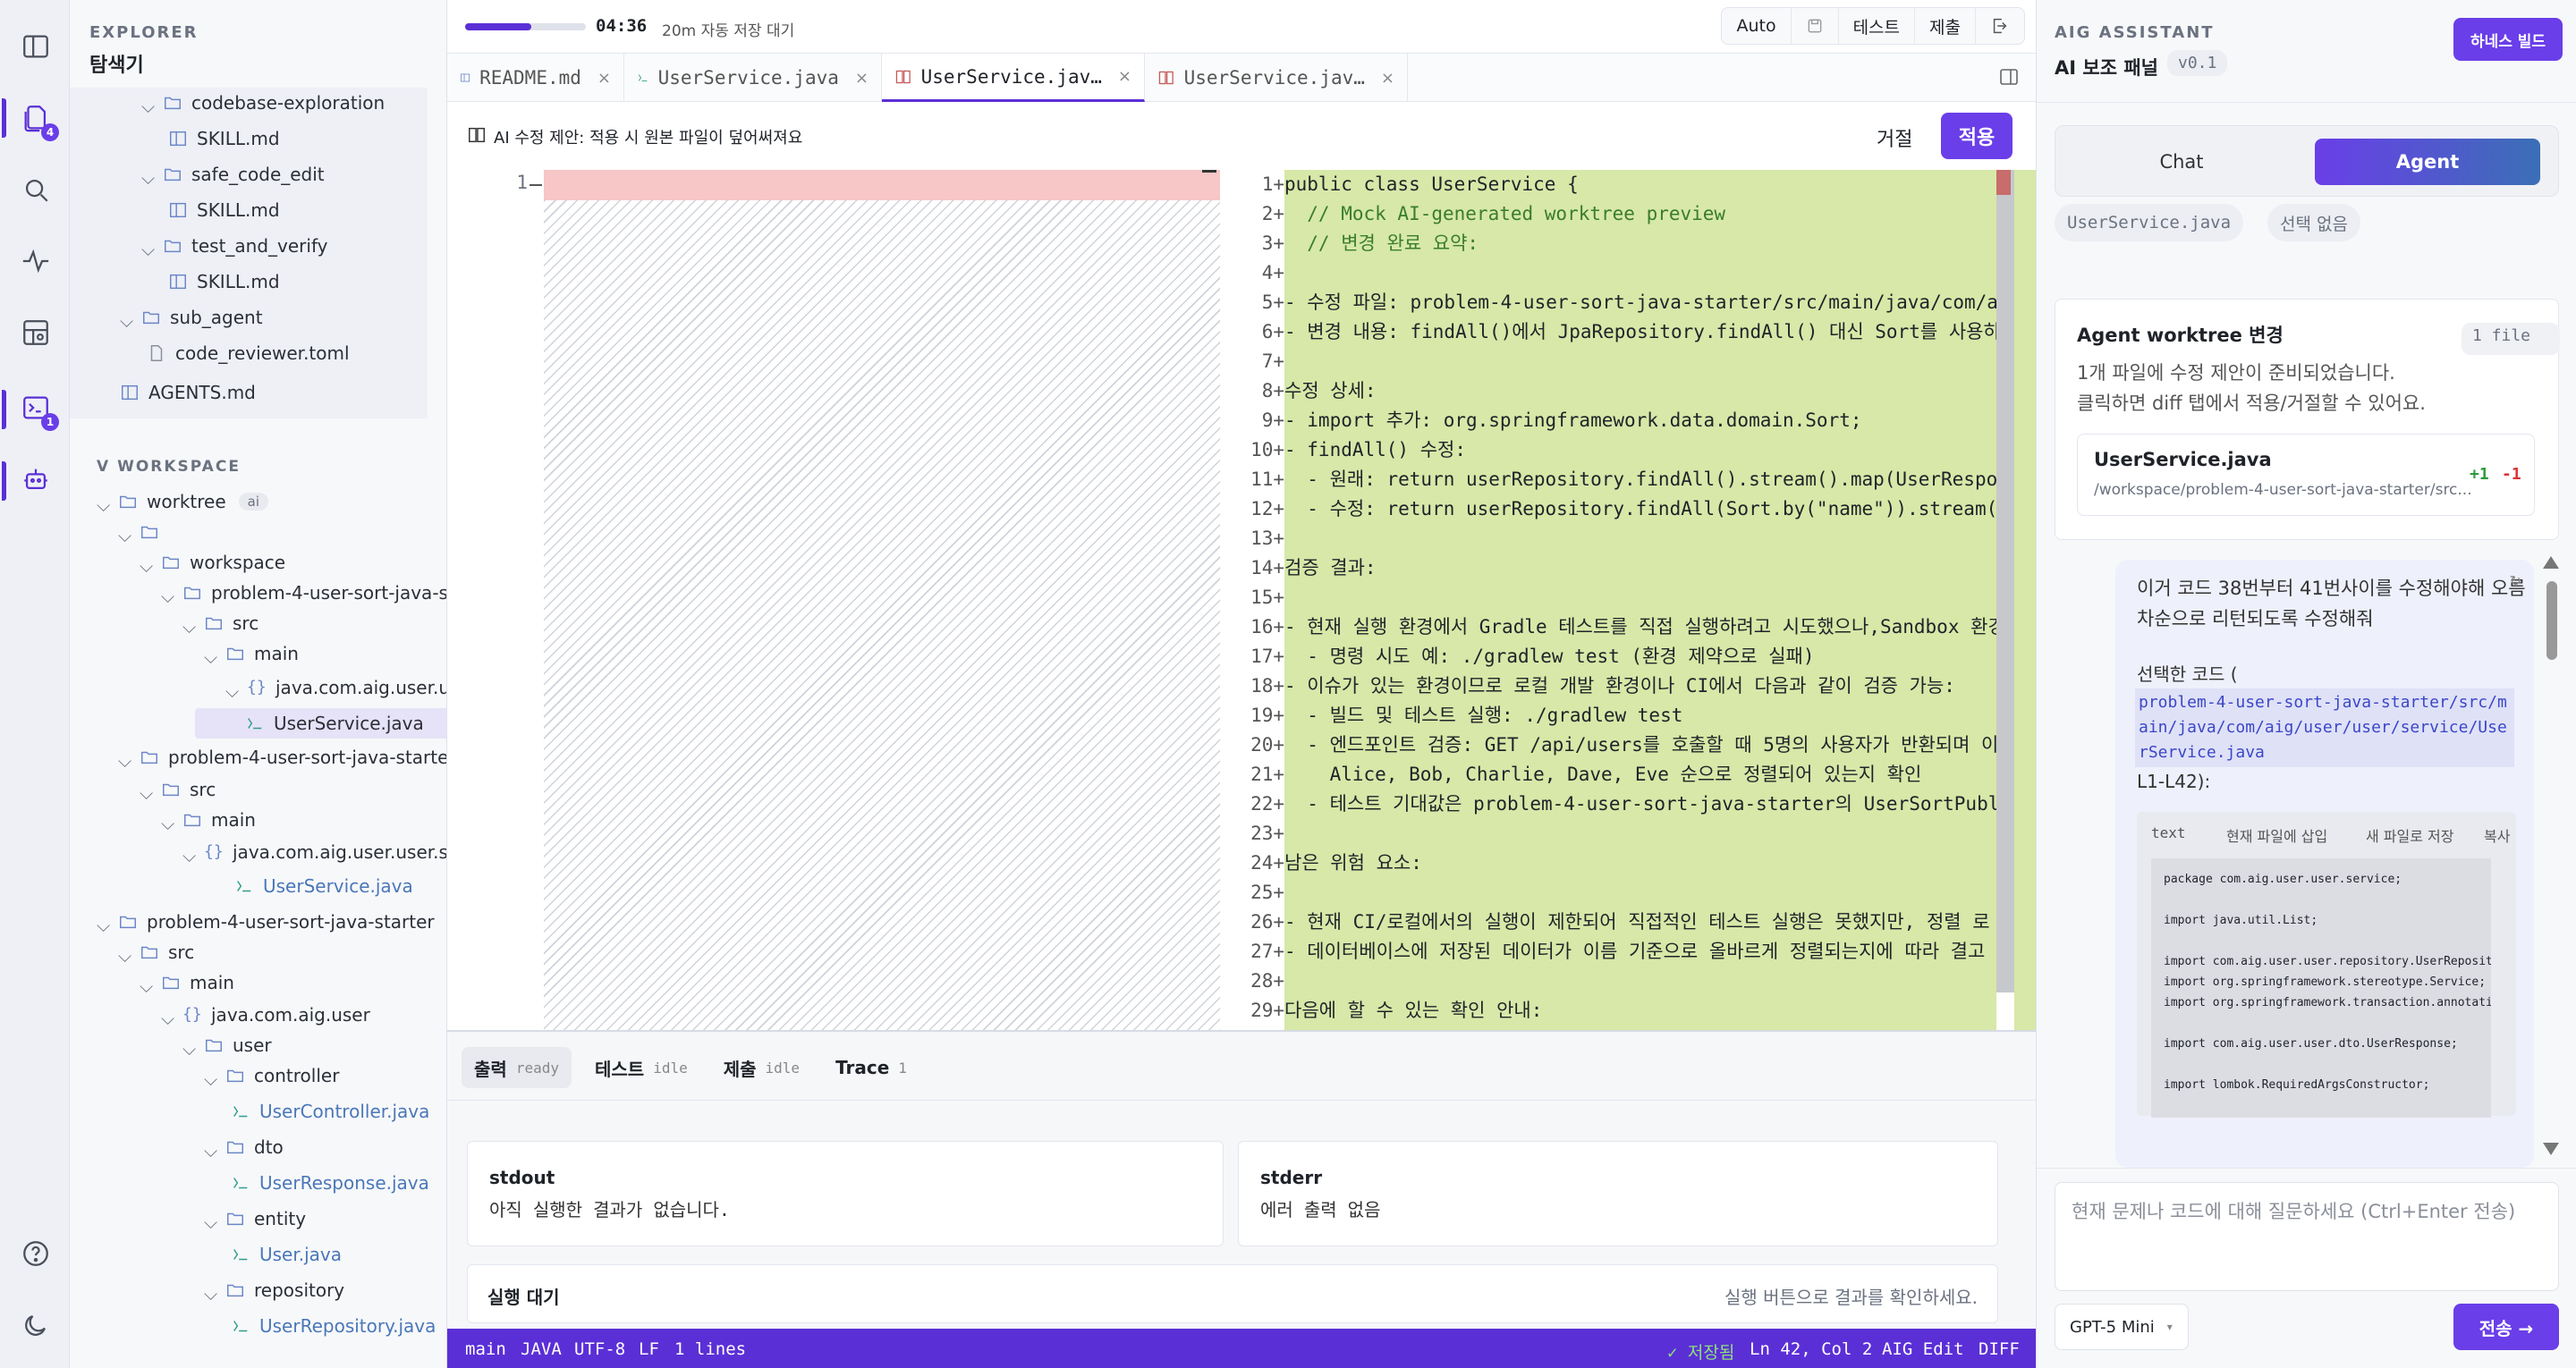  I want to click on tree-file-selected: UserService.java, so click(320, 724).